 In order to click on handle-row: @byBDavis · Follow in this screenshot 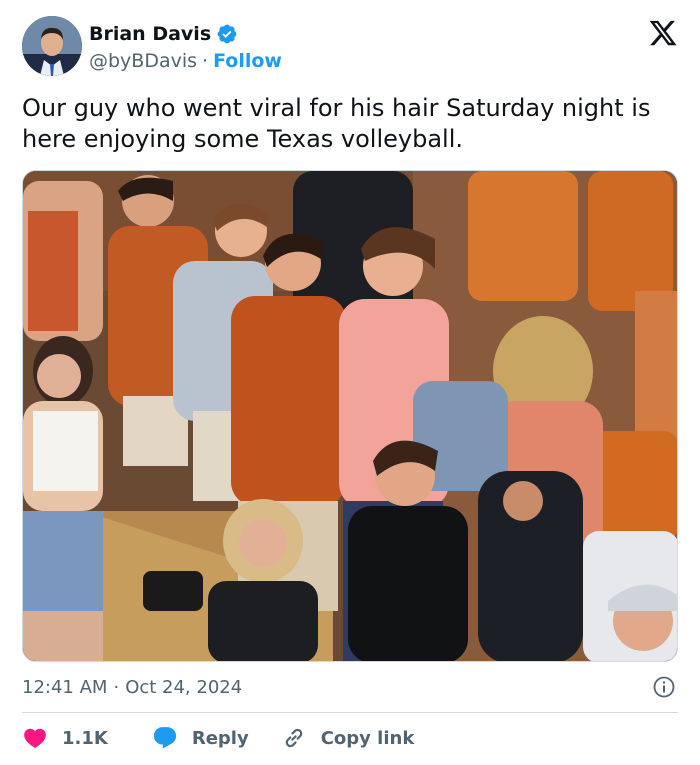, I will do `click(185, 61)`.